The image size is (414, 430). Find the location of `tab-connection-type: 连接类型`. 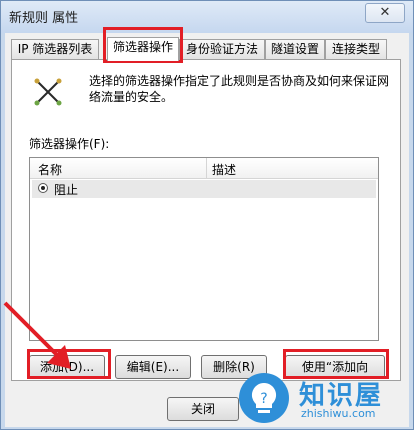

tab-connection-type: 连接类型 is located at coordinates (356, 49).